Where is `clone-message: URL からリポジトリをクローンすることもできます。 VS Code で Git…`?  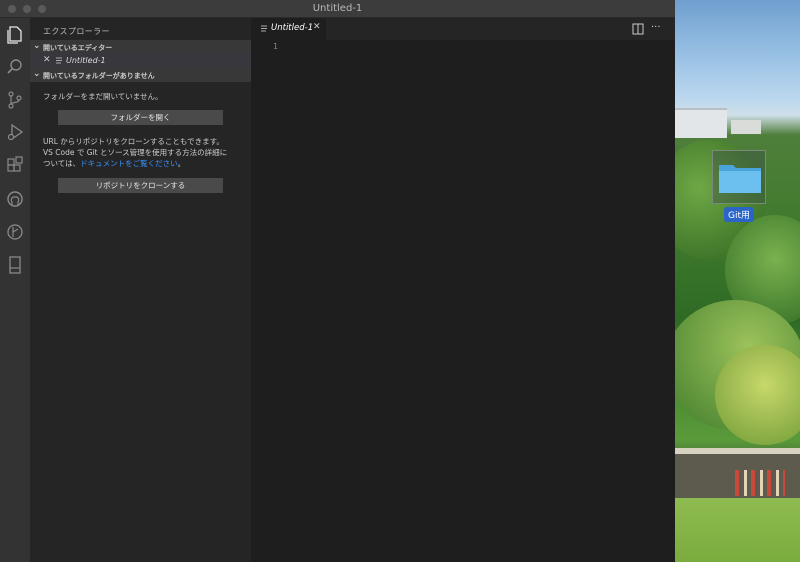 clone-message: URL からリポジトリをクローンすることもできます。 VS Code で Git… is located at coordinates (135, 152).